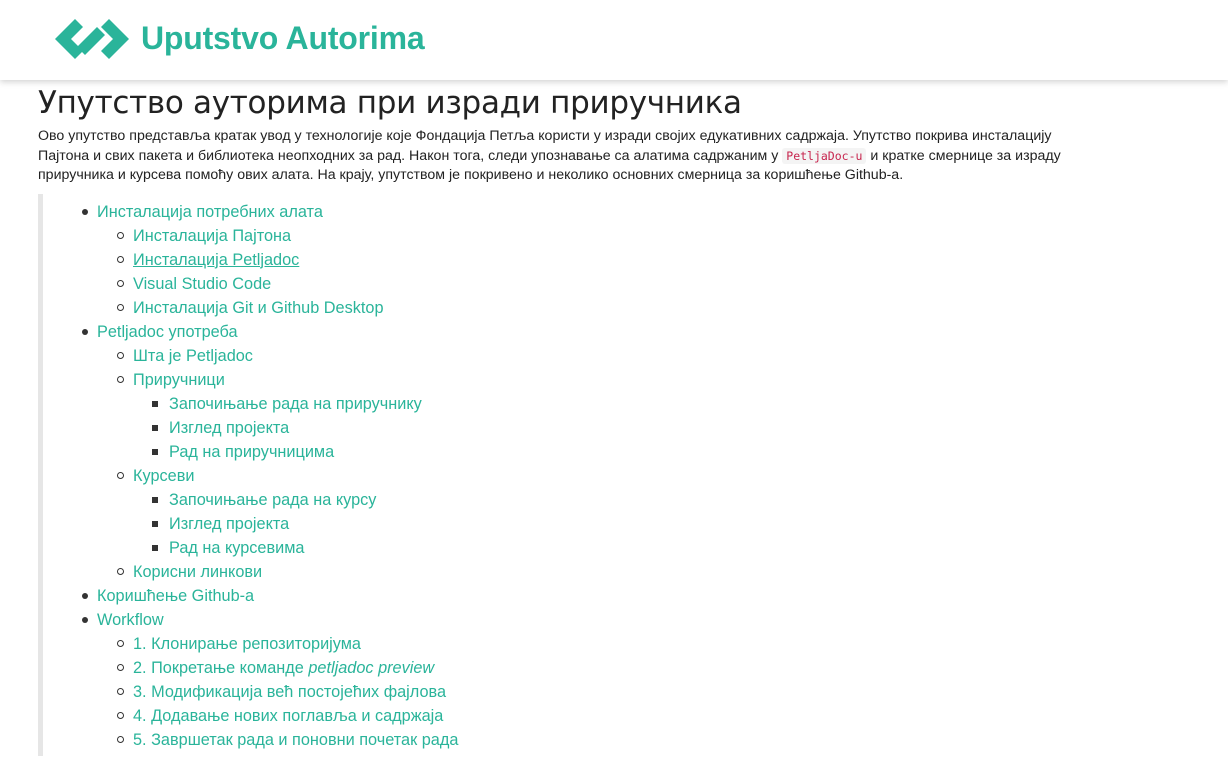 This screenshot has height=766, width=1228. I want to click on toc-link-usage: Petljadoc употреба, so click(167, 332).